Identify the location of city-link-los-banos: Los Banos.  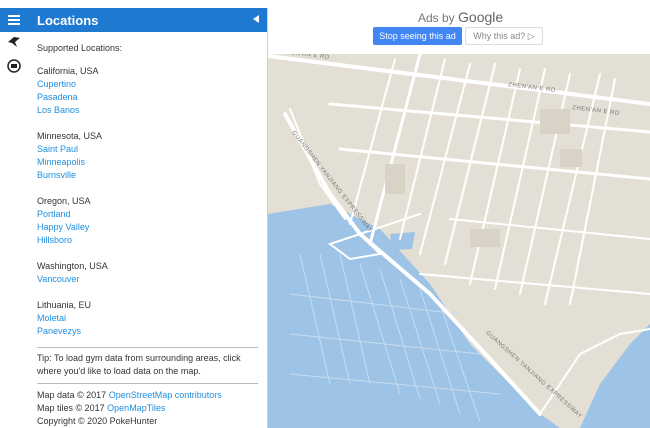
(147, 110).